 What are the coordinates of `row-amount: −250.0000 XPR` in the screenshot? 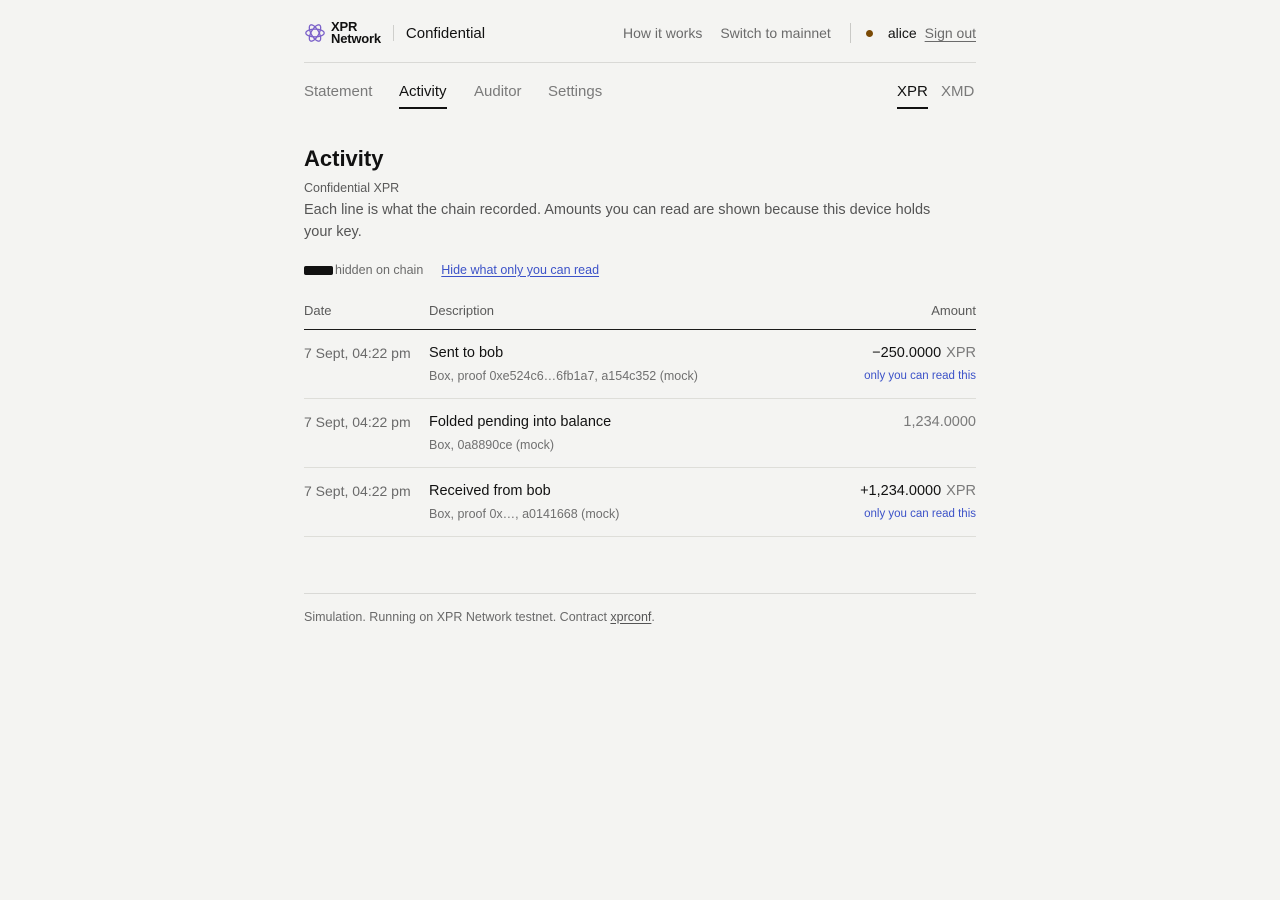 It's located at (924, 353).